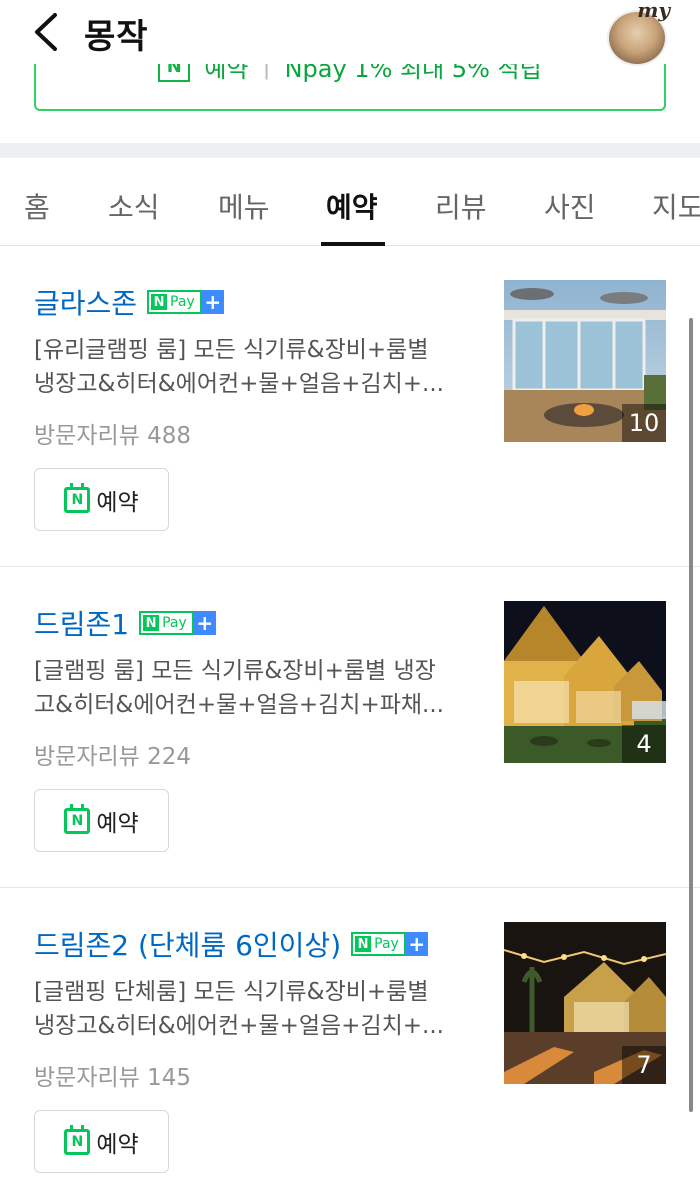 This screenshot has height=1190, width=700. I want to click on chevron-left-icon, so click(46, 32).